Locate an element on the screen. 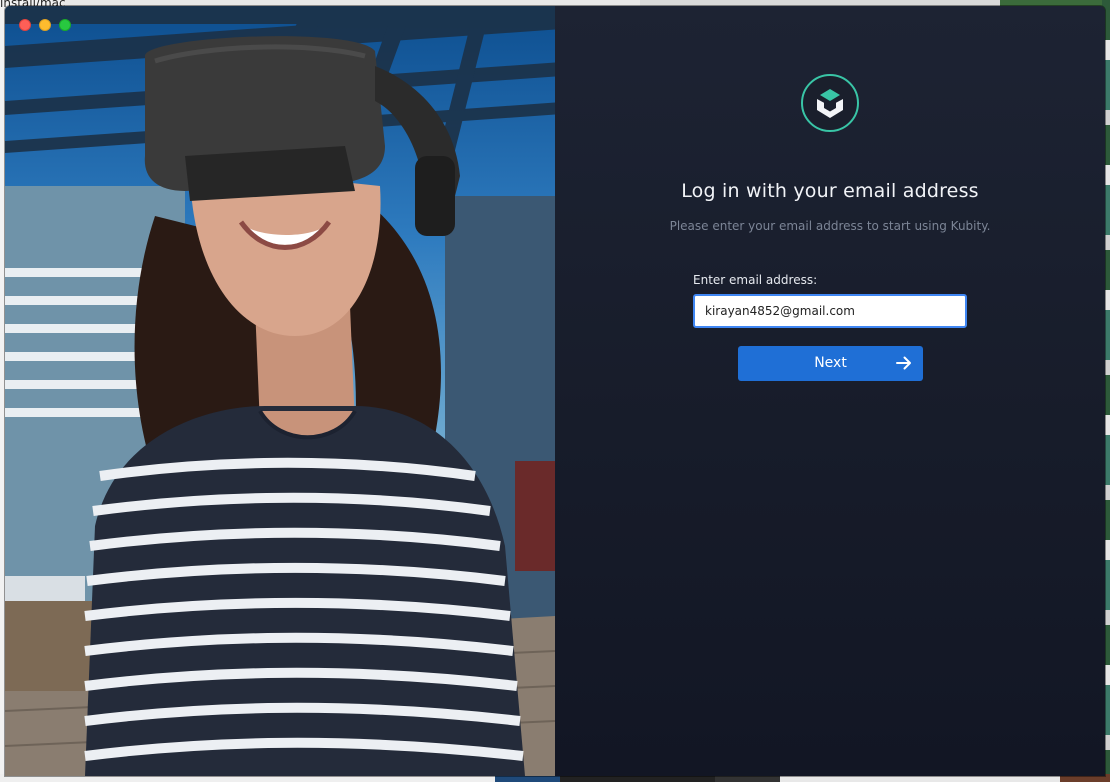 Image resolution: width=1110 pixels, height=782 pixels. email-label: Enter email address: is located at coordinates (755, 280).